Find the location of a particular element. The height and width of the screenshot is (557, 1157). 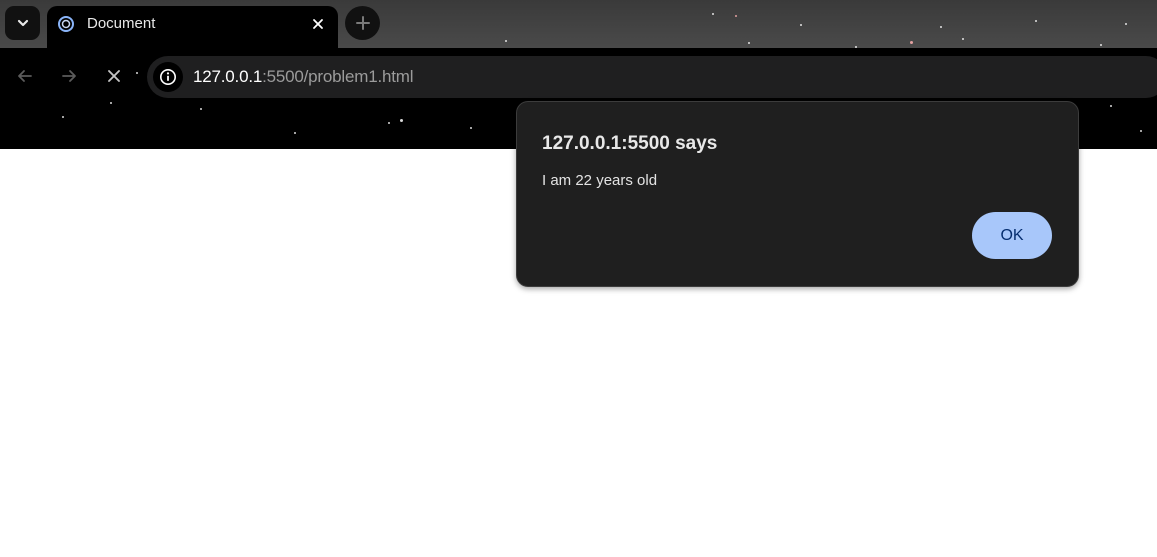

tab-close-button is located at coordinates (318, 24).